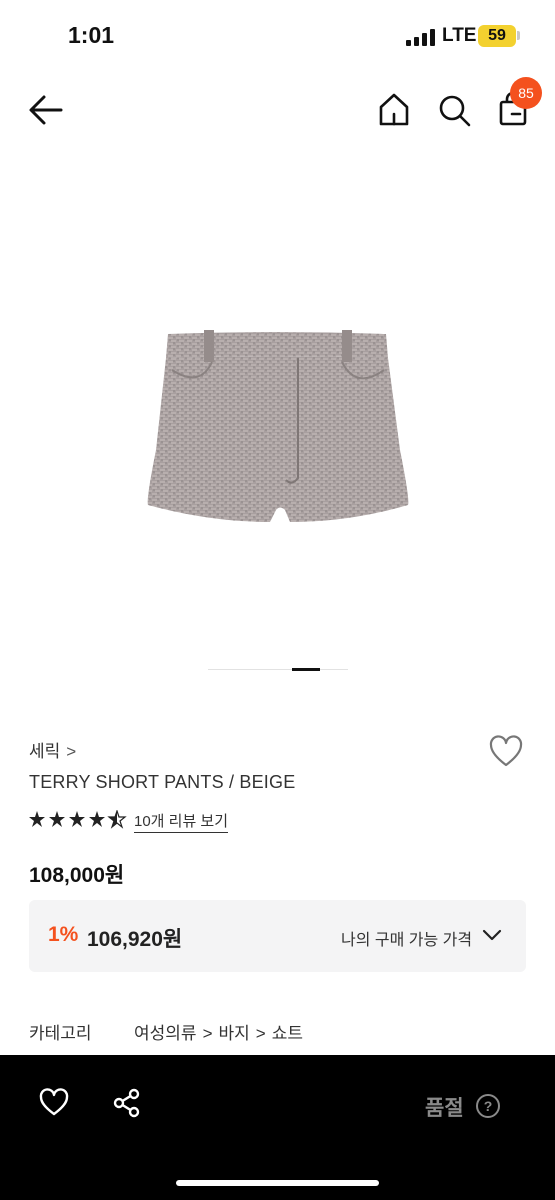 The height and width of the screenshot is (1200, 555). What do you see at coordinates (306, 669) in the screenshot?
I see `pager-thumb` at bounding box center [306, 669].